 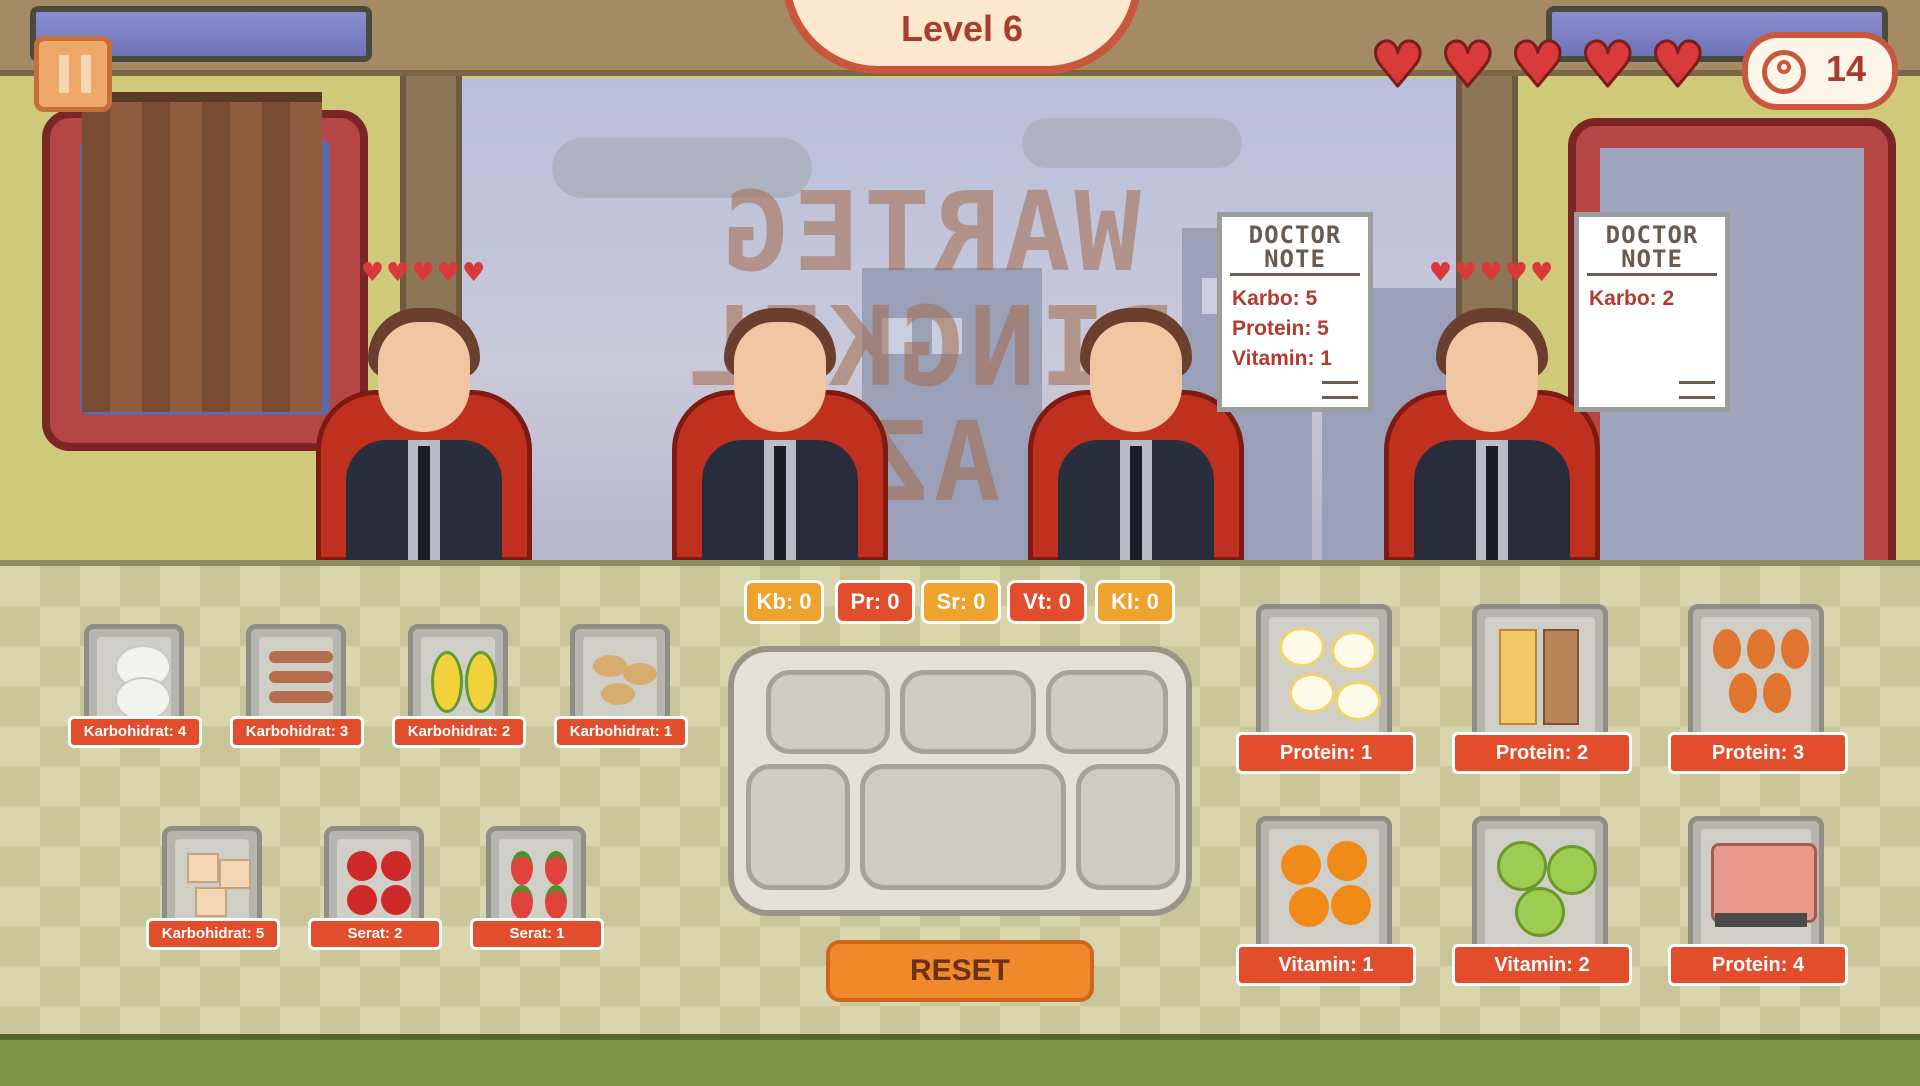 I want to click on meal-tray, so click(x=960, y=781).